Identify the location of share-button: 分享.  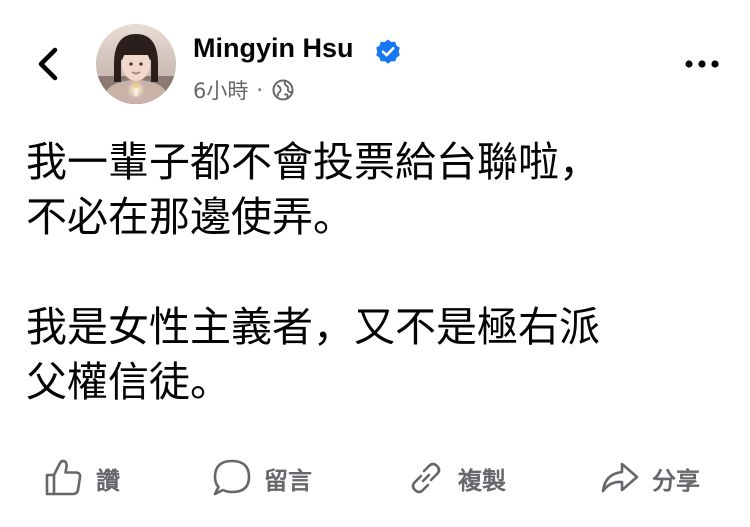
(650, 478).